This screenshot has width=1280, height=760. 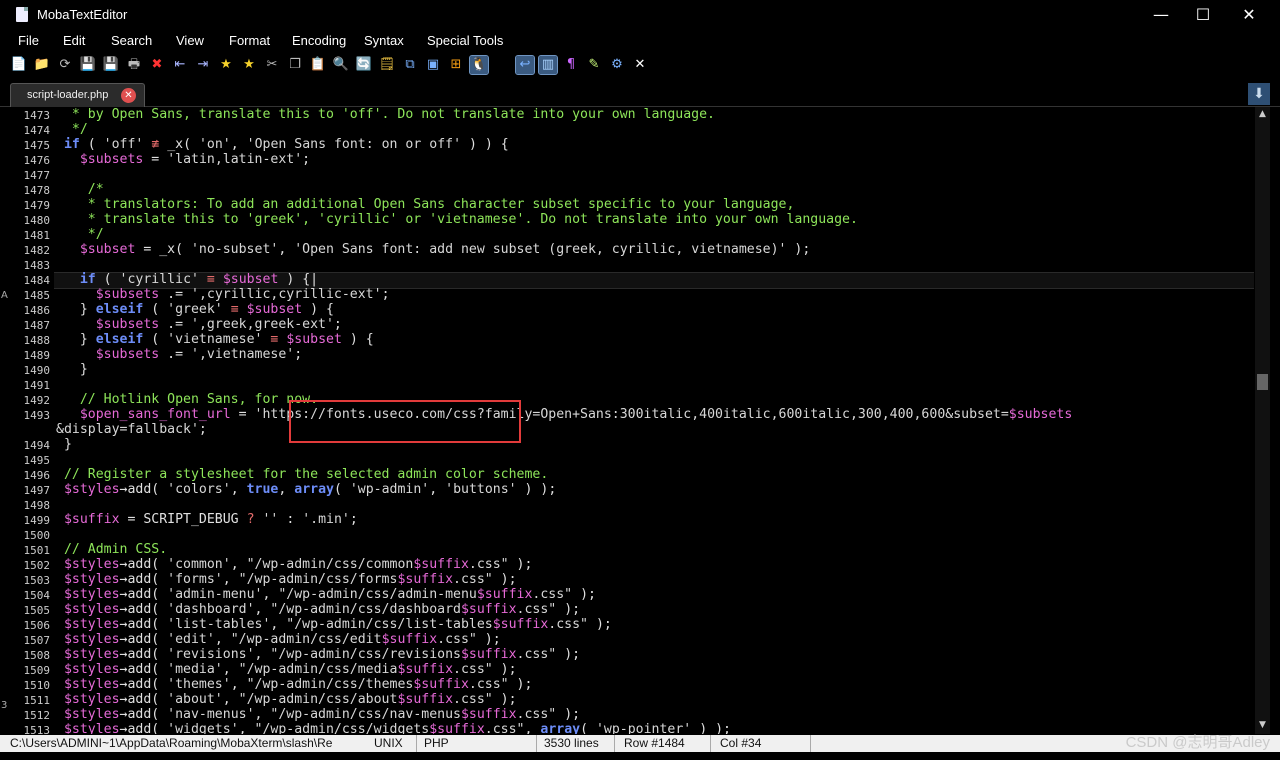 I want to click on maximize-button: ☐, so click(x=1203, y=15).